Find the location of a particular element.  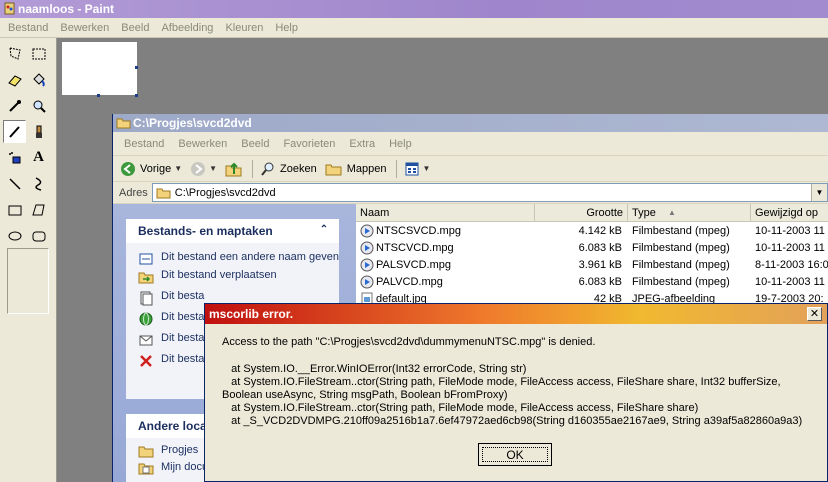

brush-icon is located at coordinates (38, 131).